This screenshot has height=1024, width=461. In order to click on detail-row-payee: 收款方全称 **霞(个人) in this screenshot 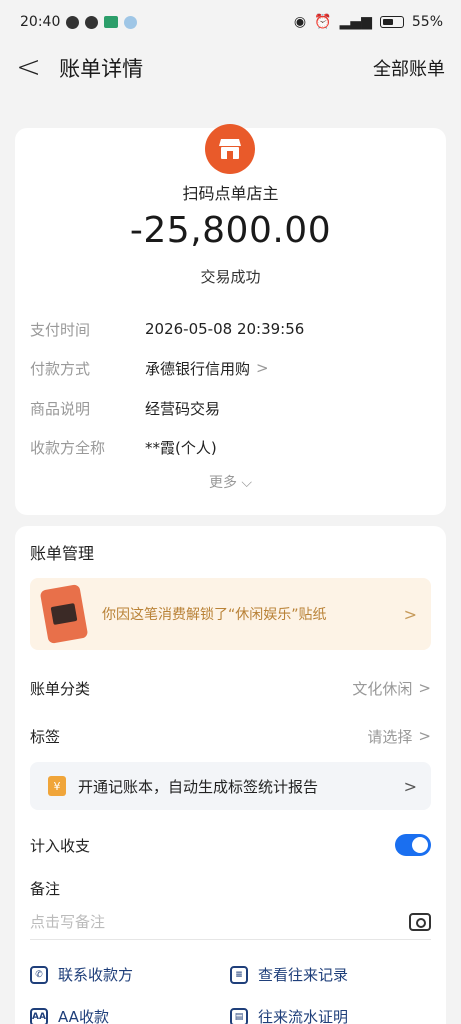, I will do `click(230, 447)`.